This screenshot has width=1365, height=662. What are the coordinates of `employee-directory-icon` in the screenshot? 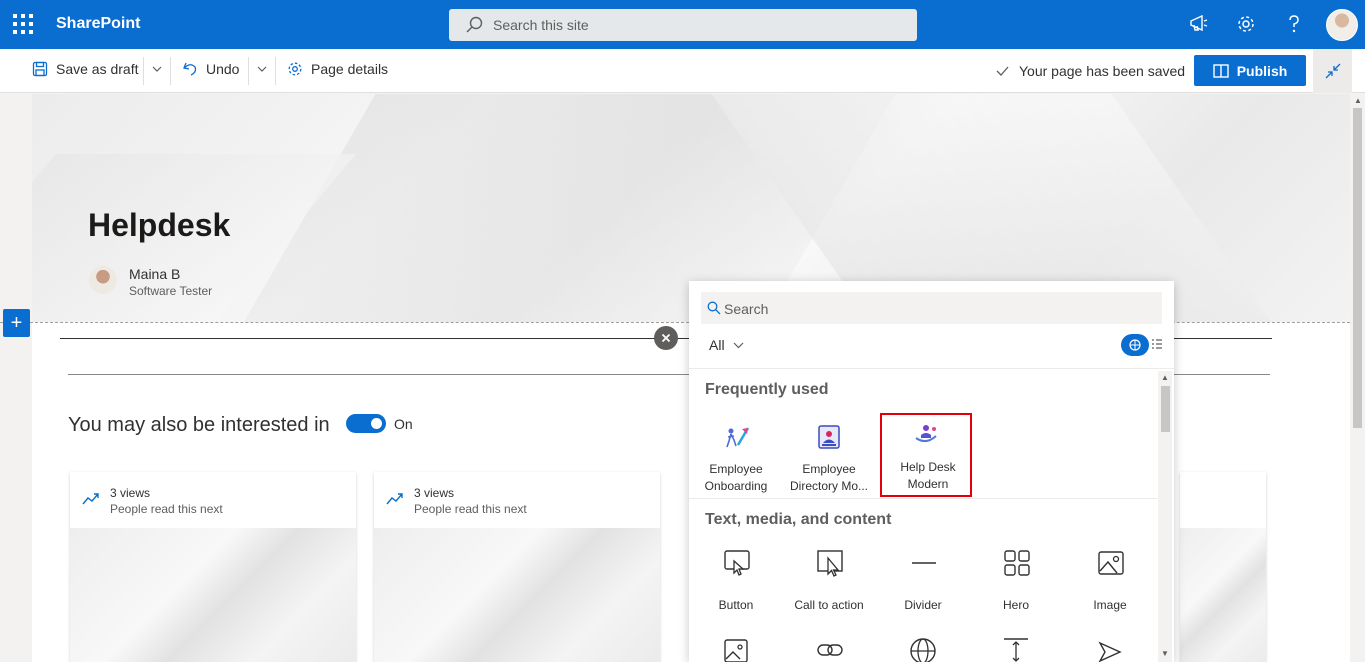 It's located at (829, 437).